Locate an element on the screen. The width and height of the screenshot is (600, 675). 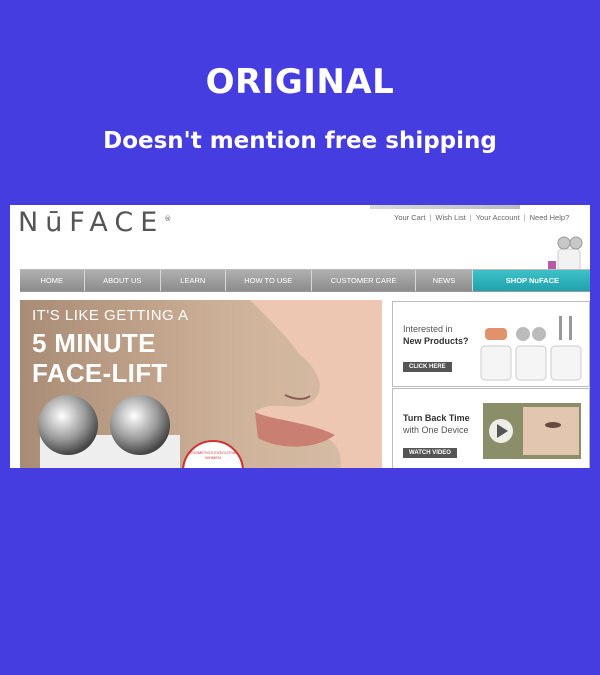
hero-line-1: IT'S LIKE GETTING A is located at coordinates (110, 315).